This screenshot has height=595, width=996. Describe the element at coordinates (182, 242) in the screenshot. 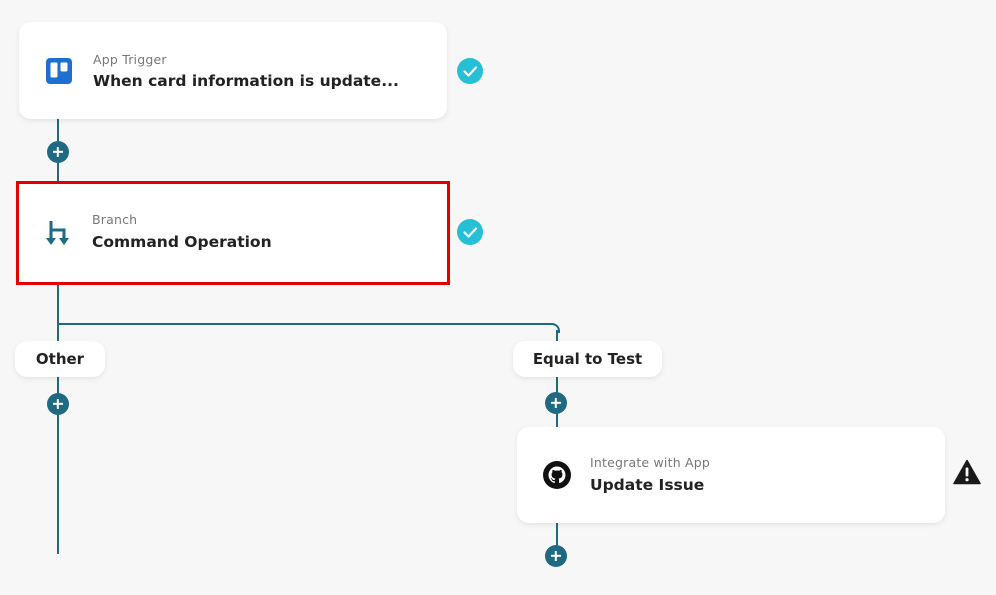

I see `branch-title: Command Operation` at that location.